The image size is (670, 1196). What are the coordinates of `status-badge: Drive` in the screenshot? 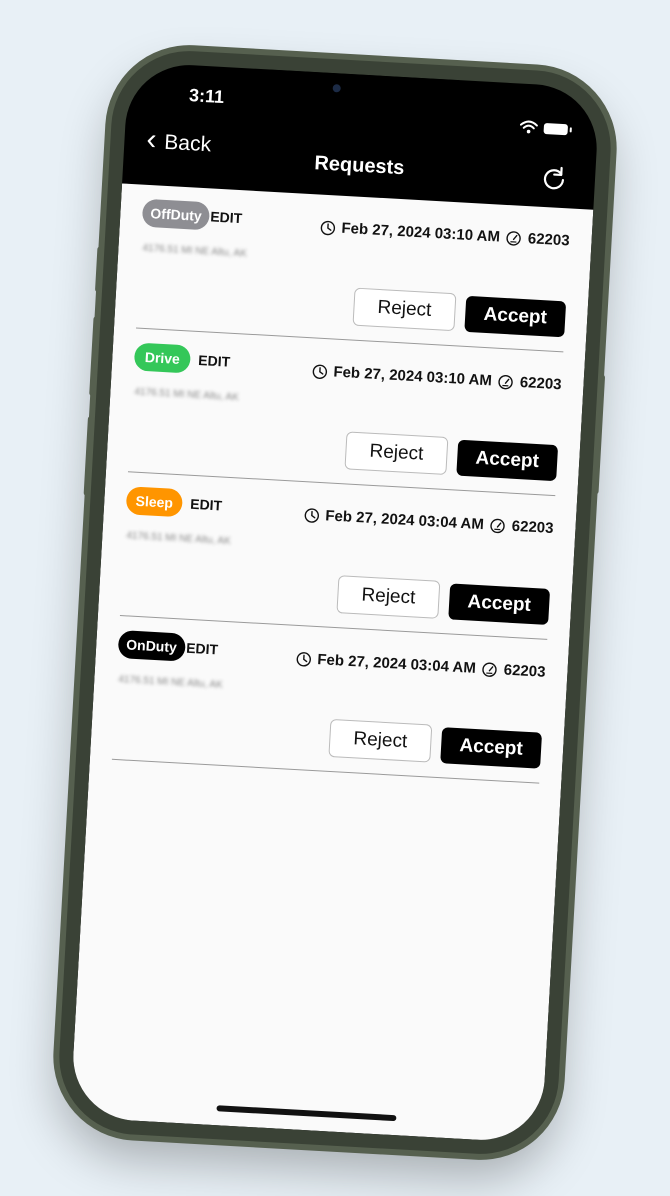 It's located at (162, 358).